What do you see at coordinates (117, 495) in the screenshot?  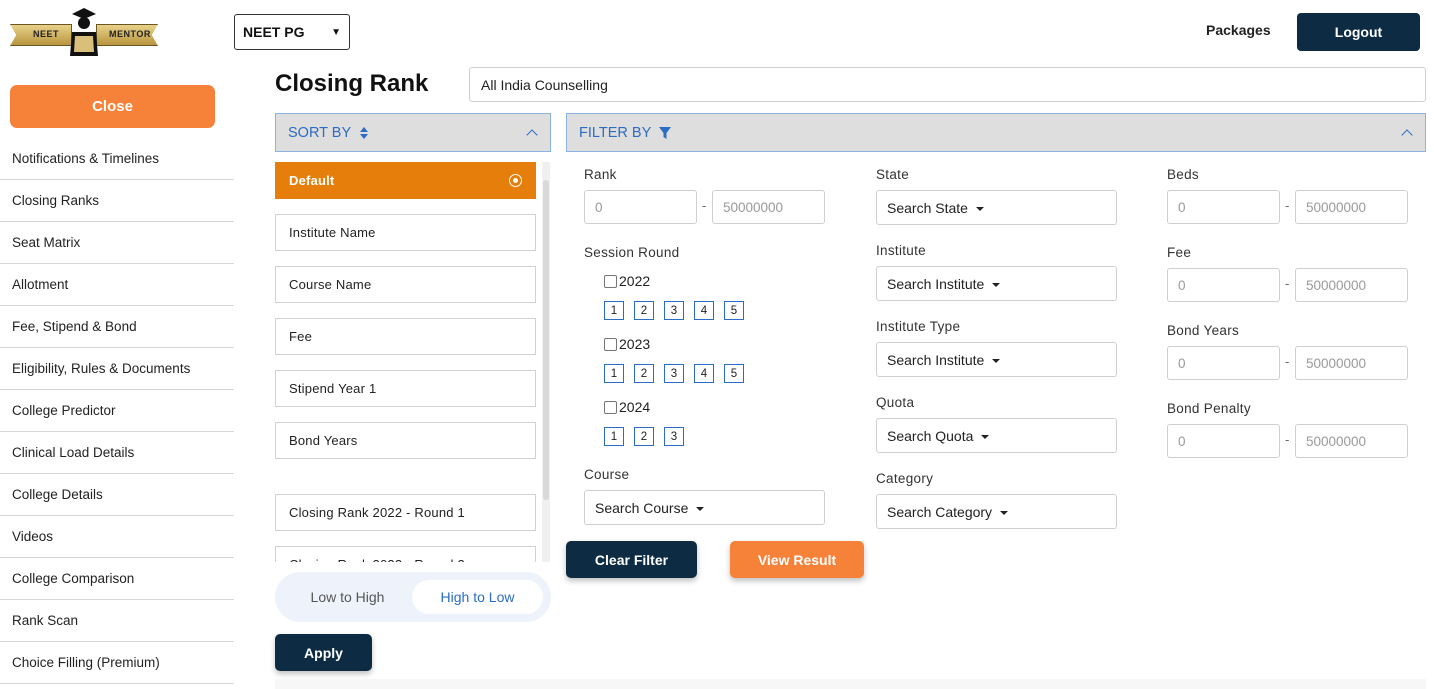 I see `sidebar-item-college-details: College Details` at bounding box center [117, 495].